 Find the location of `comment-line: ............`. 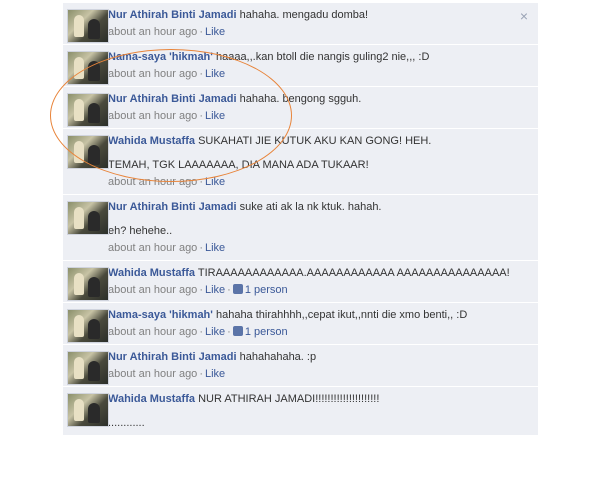

comment-line: ............ is located at coordinates (320, 423).